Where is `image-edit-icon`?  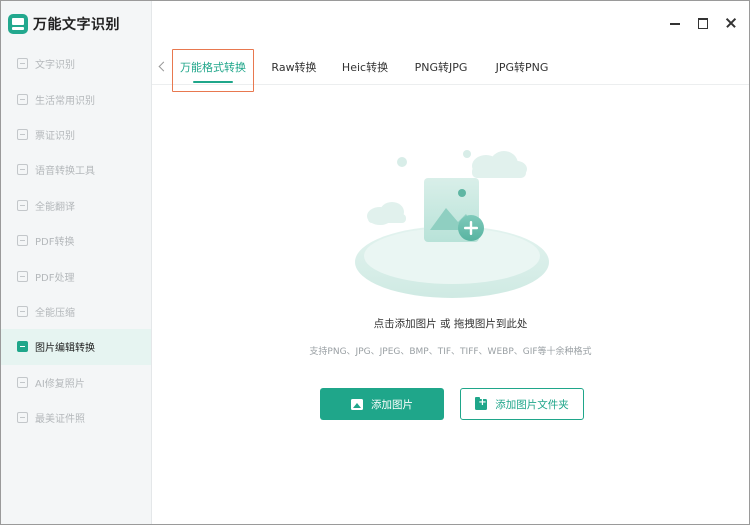 image-edit-icon is located at coordinates (22, 347).